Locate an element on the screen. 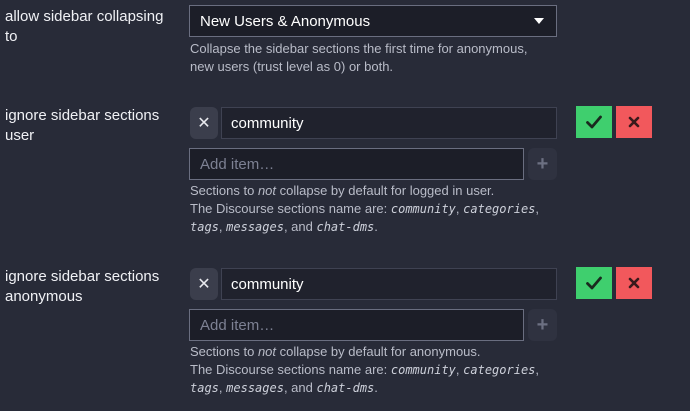  anon-sections-cancel-button is located at coordinates (634, 283).